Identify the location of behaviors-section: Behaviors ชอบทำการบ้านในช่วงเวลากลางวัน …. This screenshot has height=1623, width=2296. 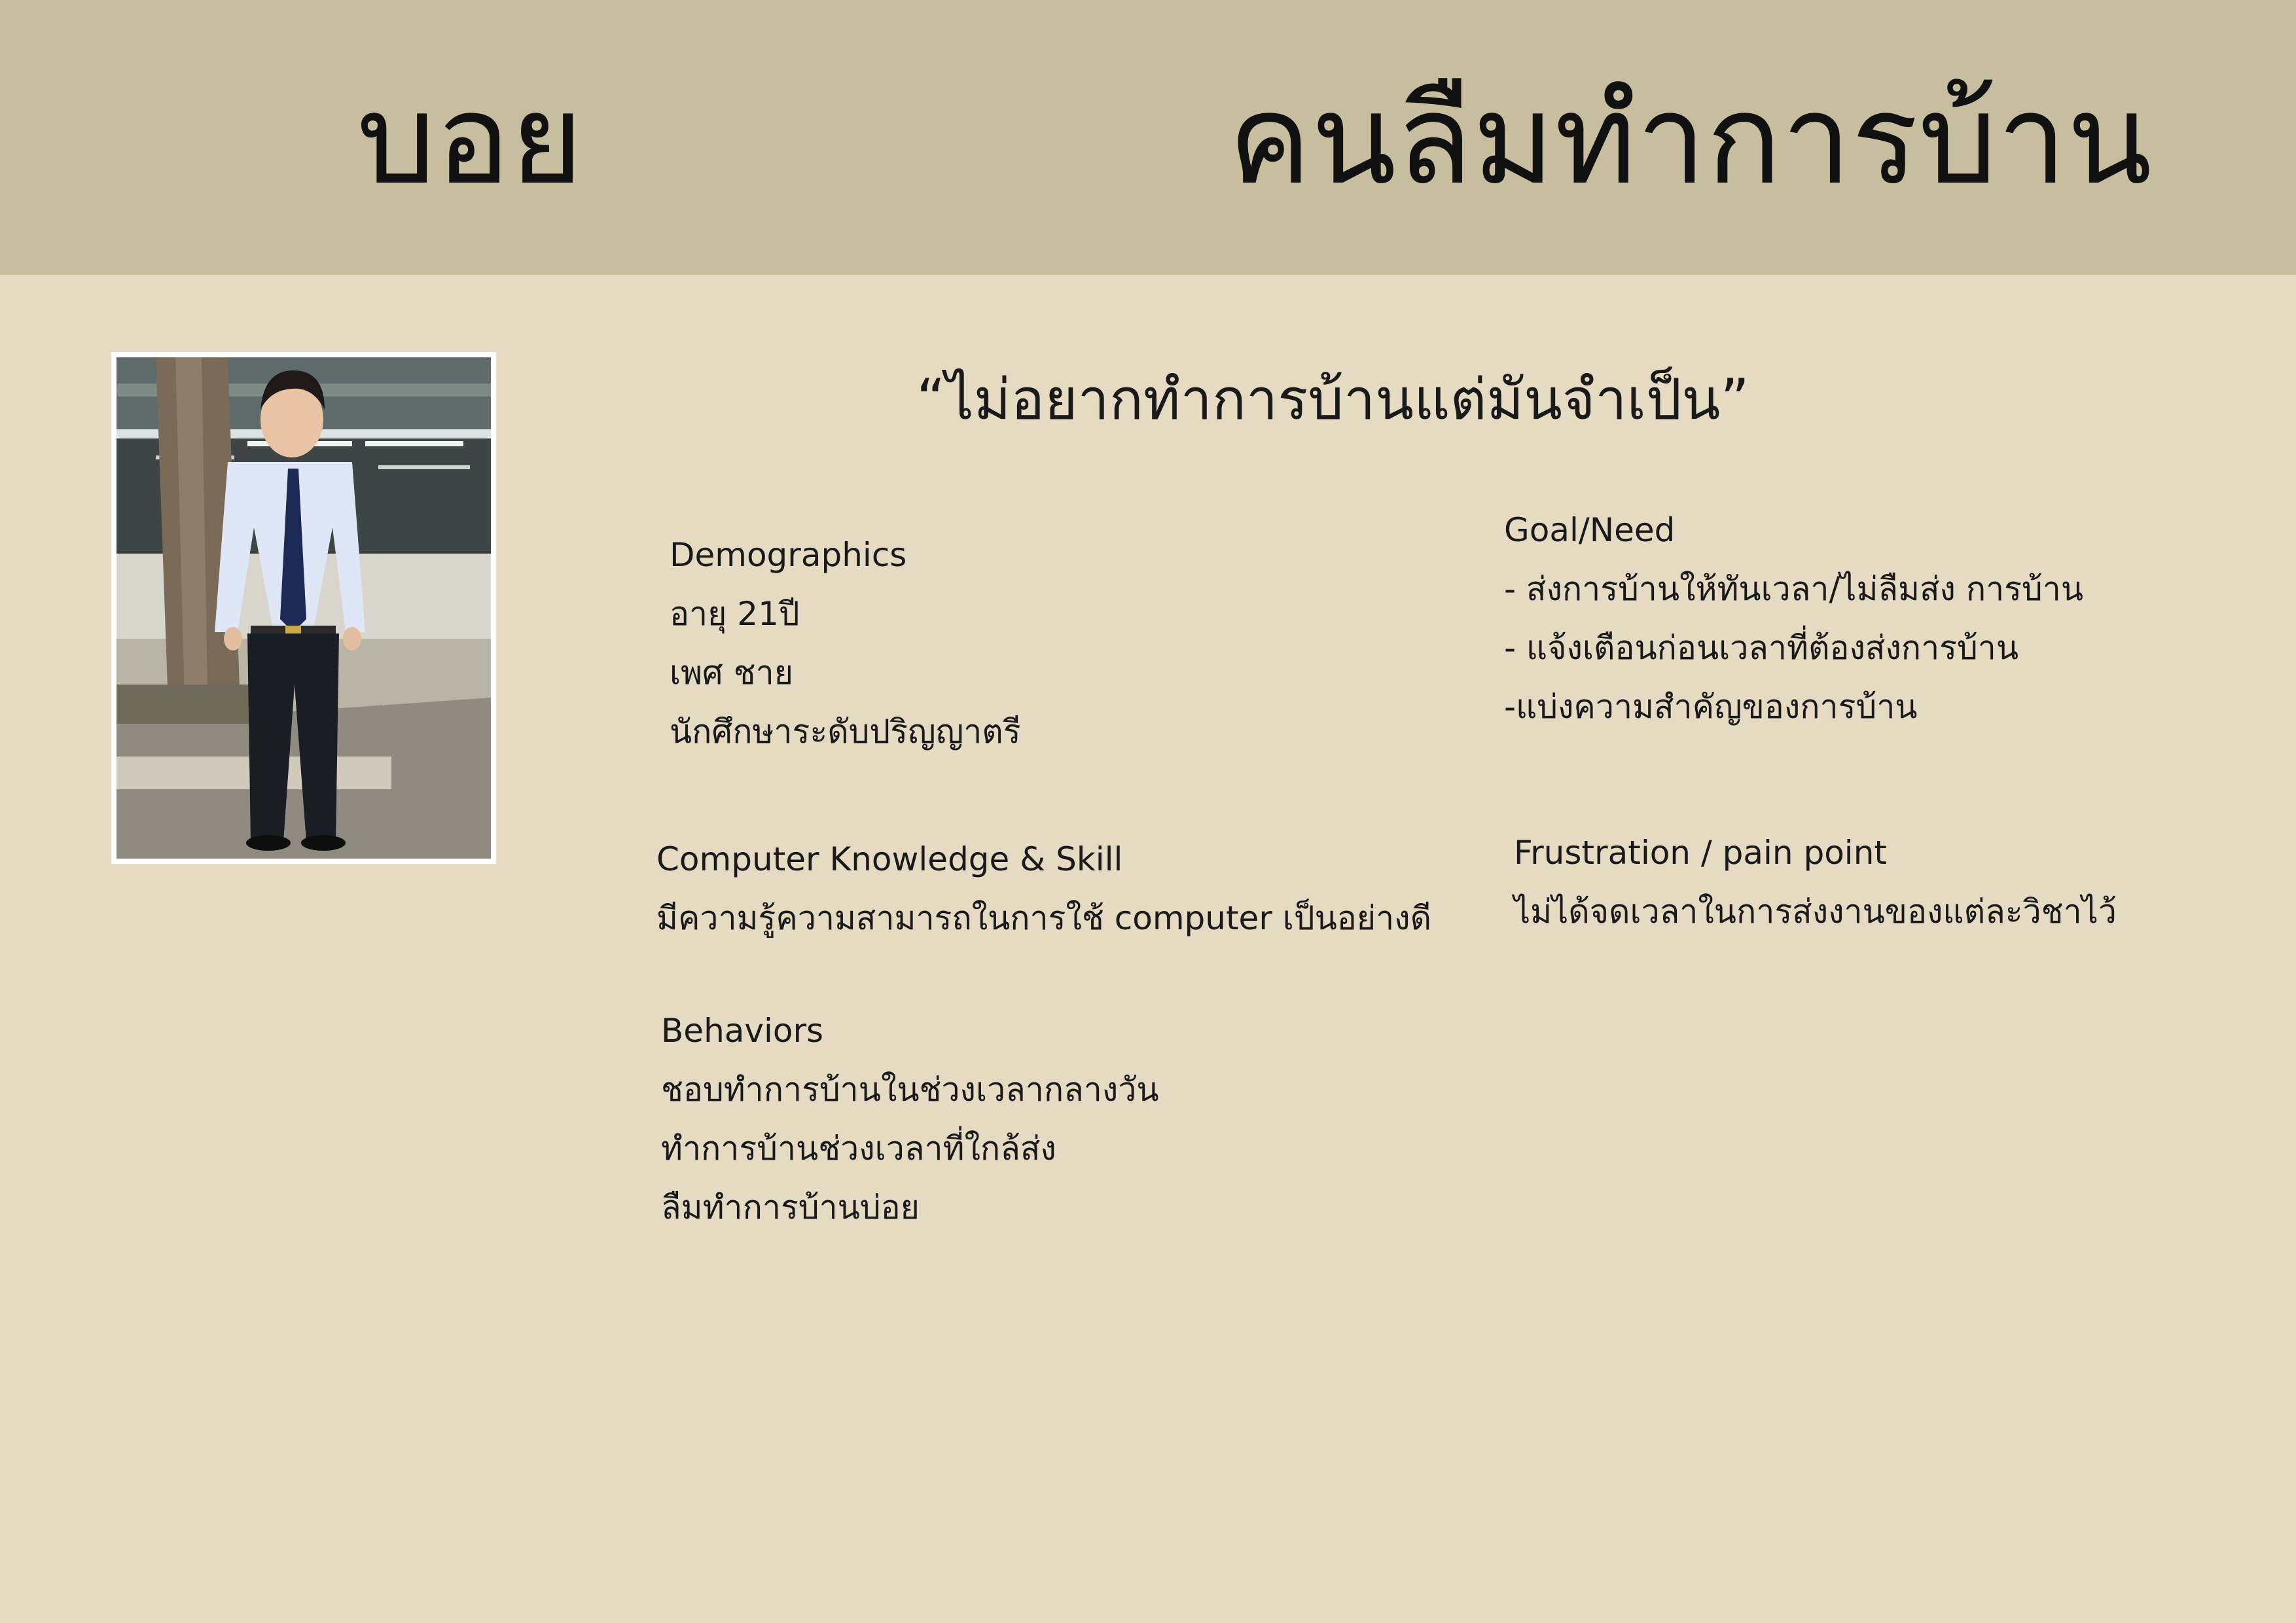
(910, 1119).